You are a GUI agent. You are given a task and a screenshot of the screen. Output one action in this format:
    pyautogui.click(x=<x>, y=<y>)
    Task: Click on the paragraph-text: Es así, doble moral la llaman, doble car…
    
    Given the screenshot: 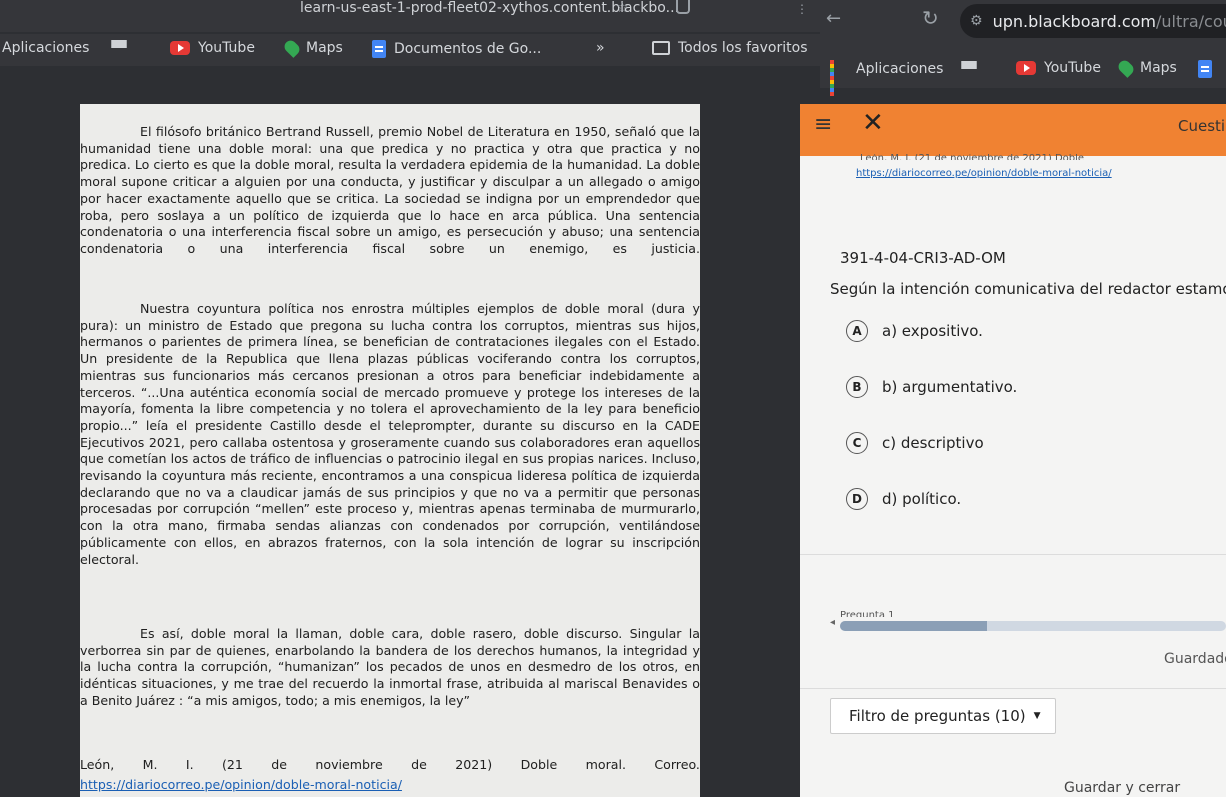 What is the action you would take?
    pyautogui.click(x=390, y=667)
    